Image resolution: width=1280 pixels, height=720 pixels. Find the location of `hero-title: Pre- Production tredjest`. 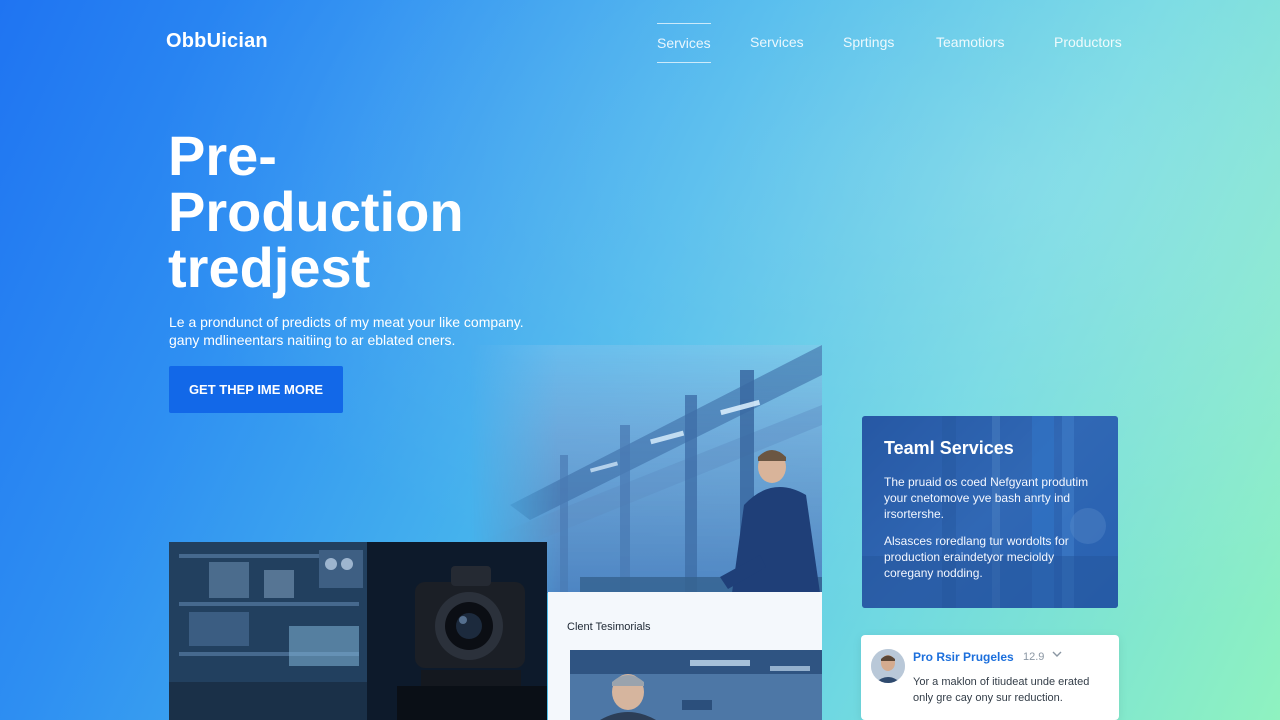

hero-title: Pre- Production tredjest is located at coordinates (378, 212).